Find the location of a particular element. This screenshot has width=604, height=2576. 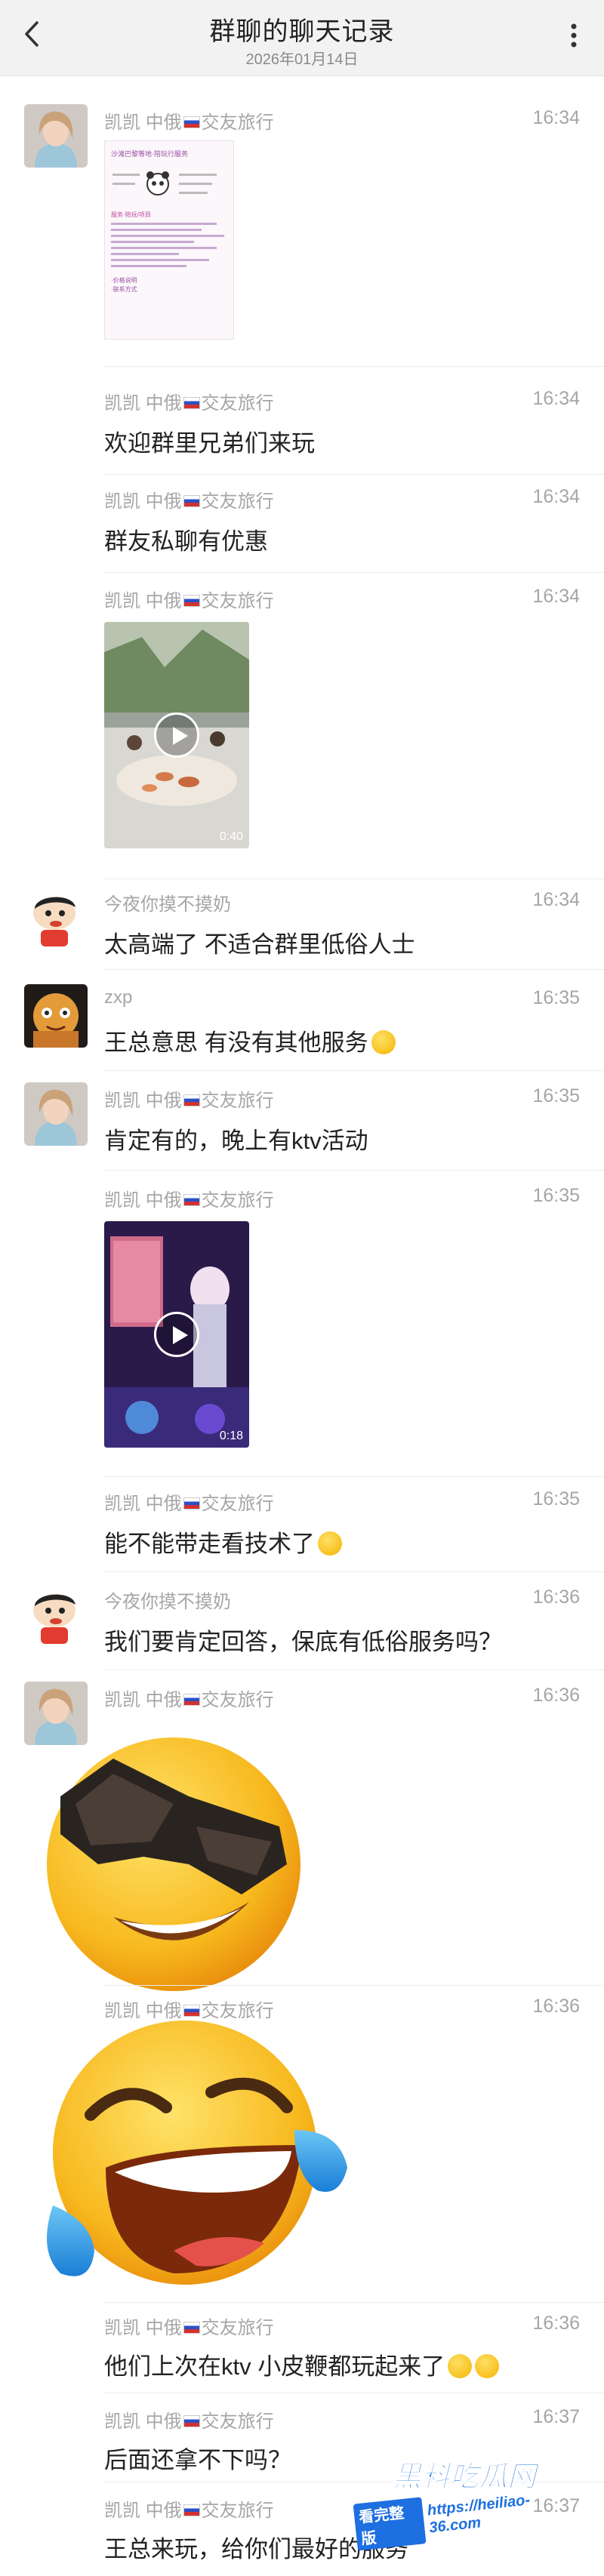

message-text: 能不能带走看技术了 is located at coordinates (223, 1542).